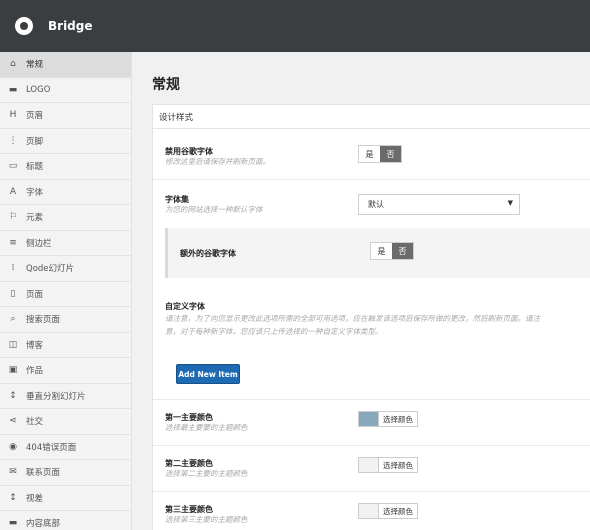 The width and height of the screenshot is (590, 530). Describe the element at coordinates (208, 253) in the screenshot. I see `extra-google-fonts-title: 额外的谷歌字体` at that location.